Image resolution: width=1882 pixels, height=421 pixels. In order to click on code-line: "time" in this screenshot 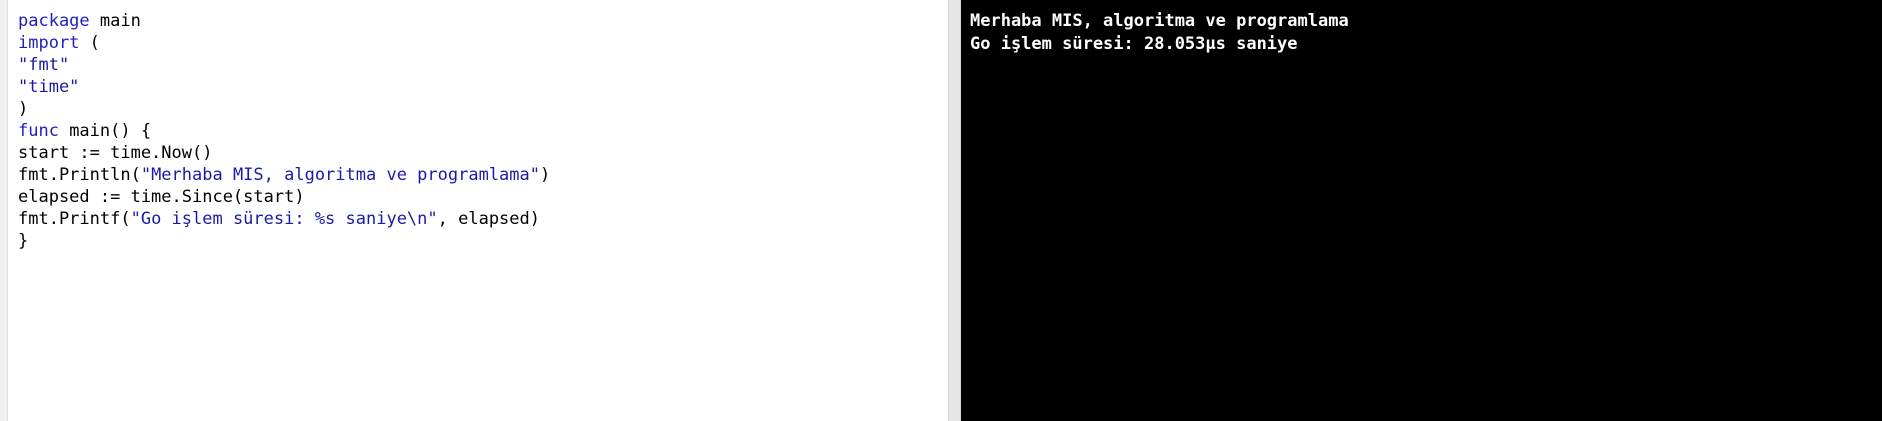, I will do `click(483, 87)`.